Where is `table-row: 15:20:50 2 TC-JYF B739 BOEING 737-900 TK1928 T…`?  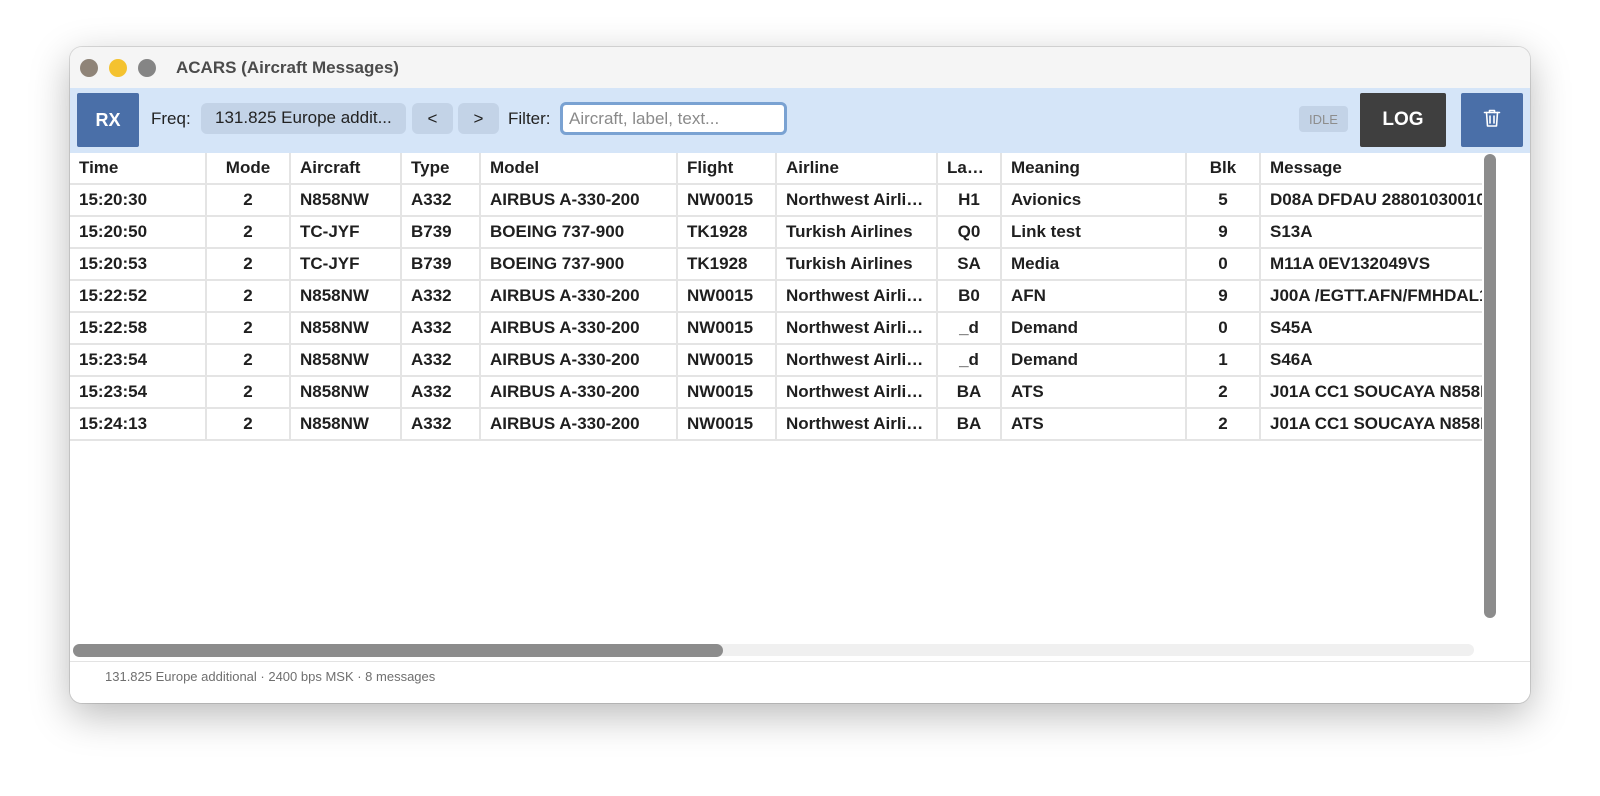
table-row: 15:20:50 2 TC-JYF B739 BOEING 737-900 TK1928 T… is located at coordinates (776, 232).